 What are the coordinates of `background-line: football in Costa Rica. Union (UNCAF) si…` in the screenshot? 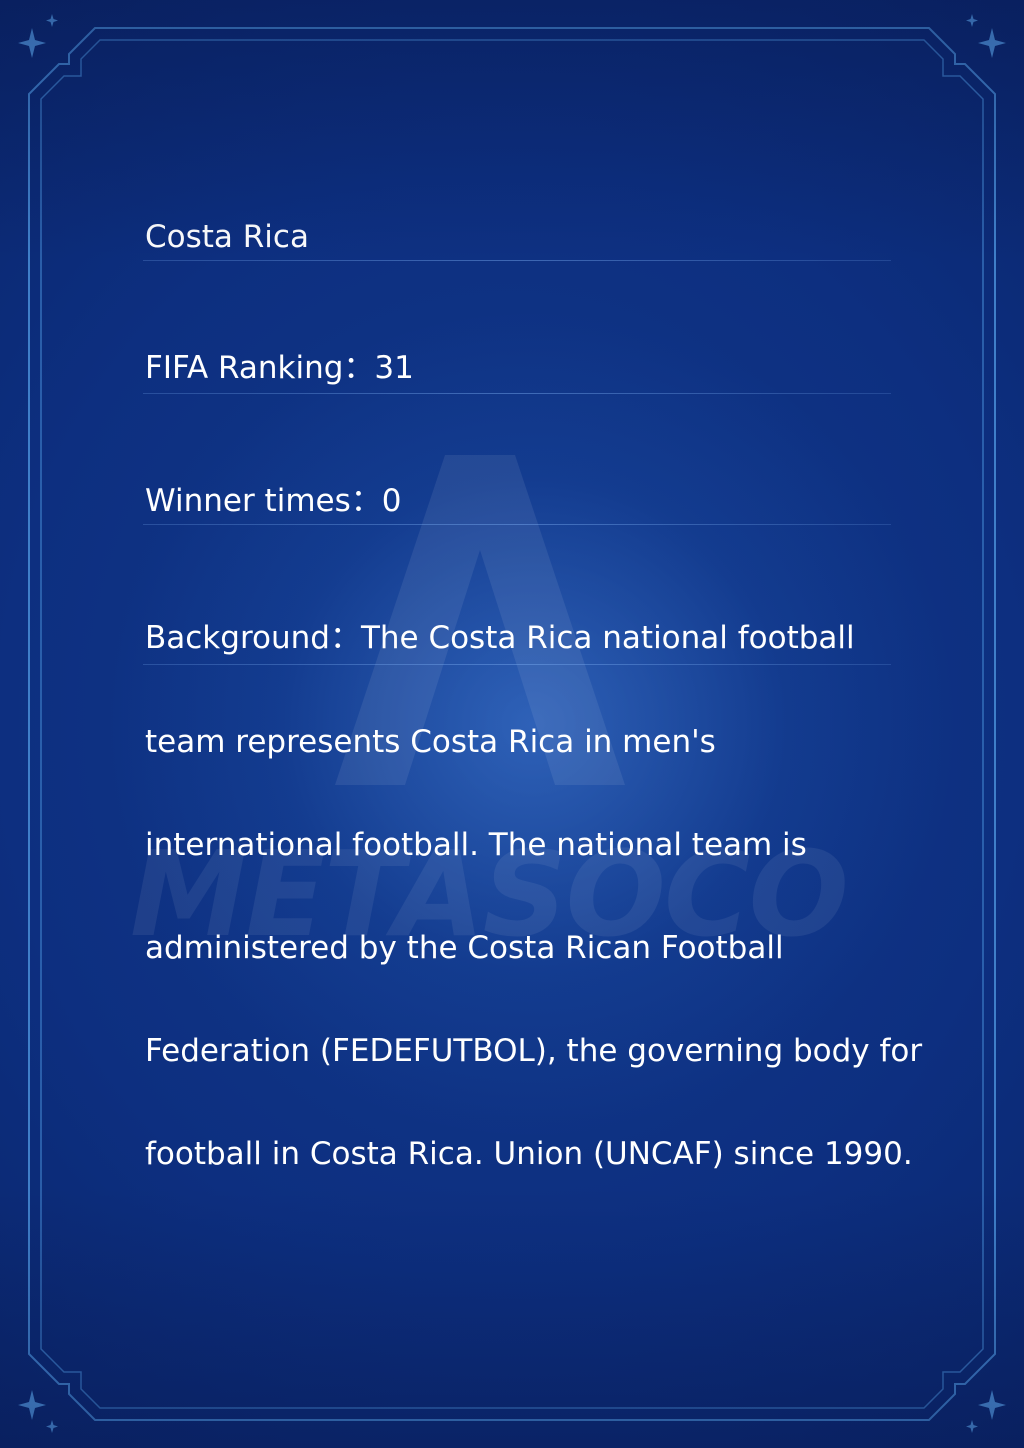 It's located at (529, 1154).